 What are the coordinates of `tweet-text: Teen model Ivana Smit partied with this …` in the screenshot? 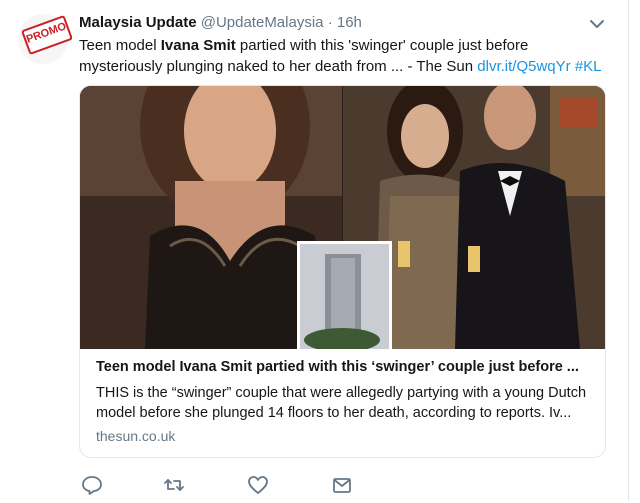 It's located at (346, 56).